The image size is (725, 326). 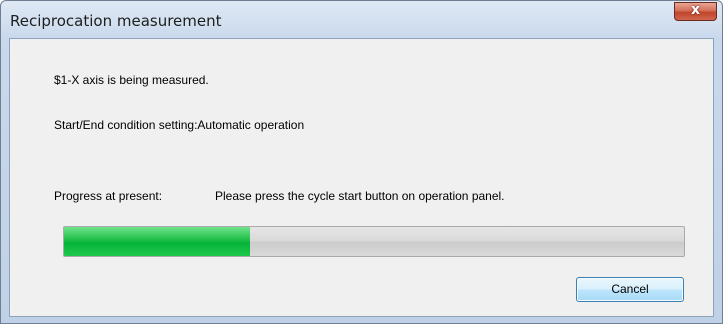 What do you see at coordinates (374, 241) in the screenshot?
I see `progress-bar` at bounding box center [374, 241].